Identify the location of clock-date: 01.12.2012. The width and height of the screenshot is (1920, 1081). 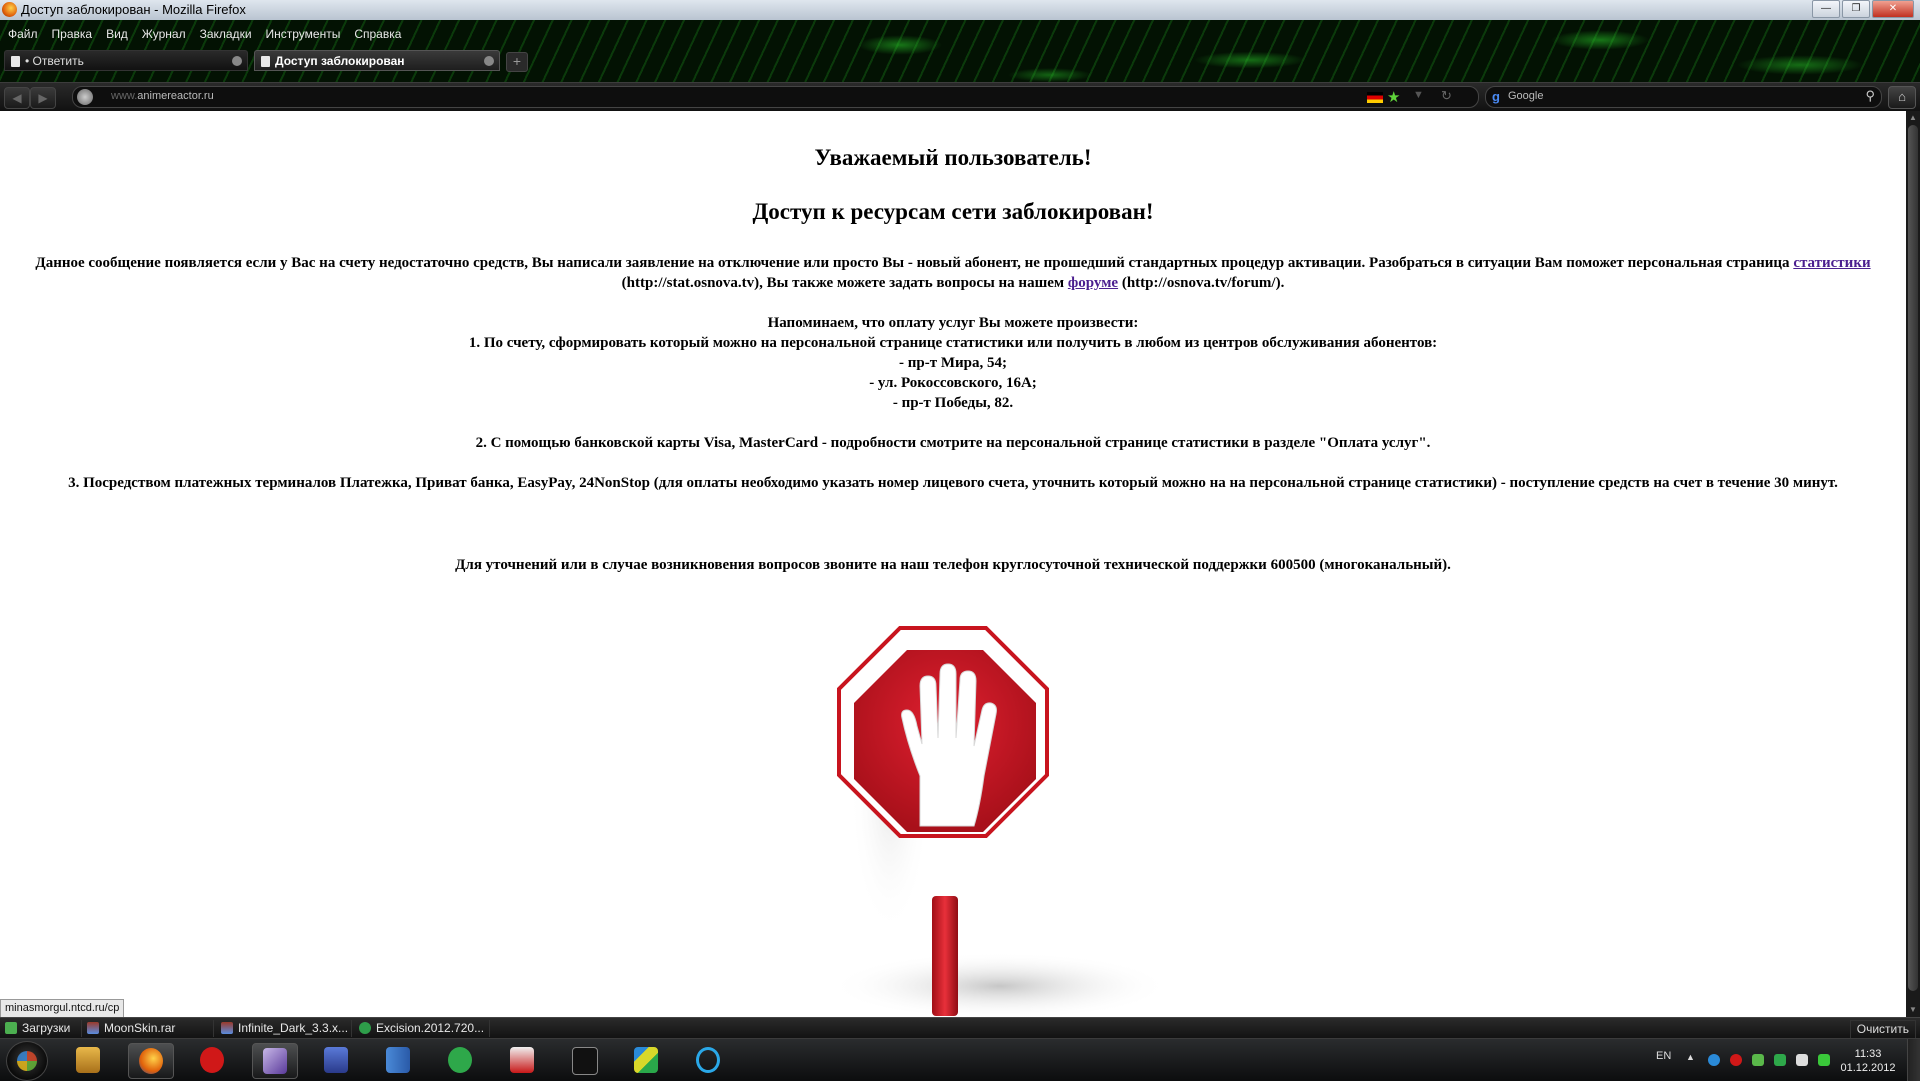
(1868, 1068).